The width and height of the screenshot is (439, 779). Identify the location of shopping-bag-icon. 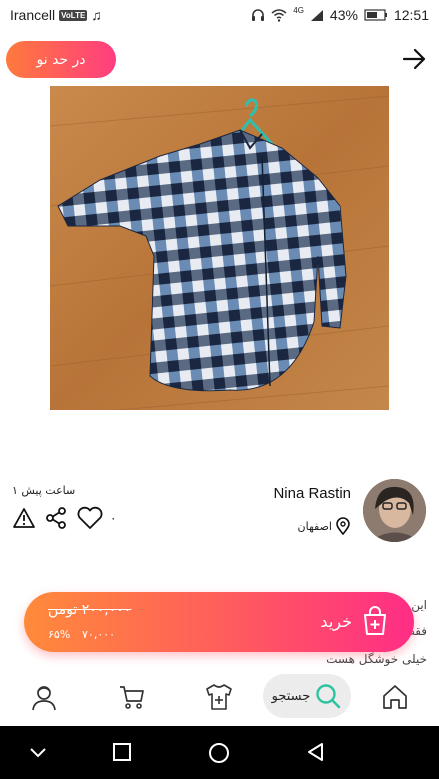
(375, 621).